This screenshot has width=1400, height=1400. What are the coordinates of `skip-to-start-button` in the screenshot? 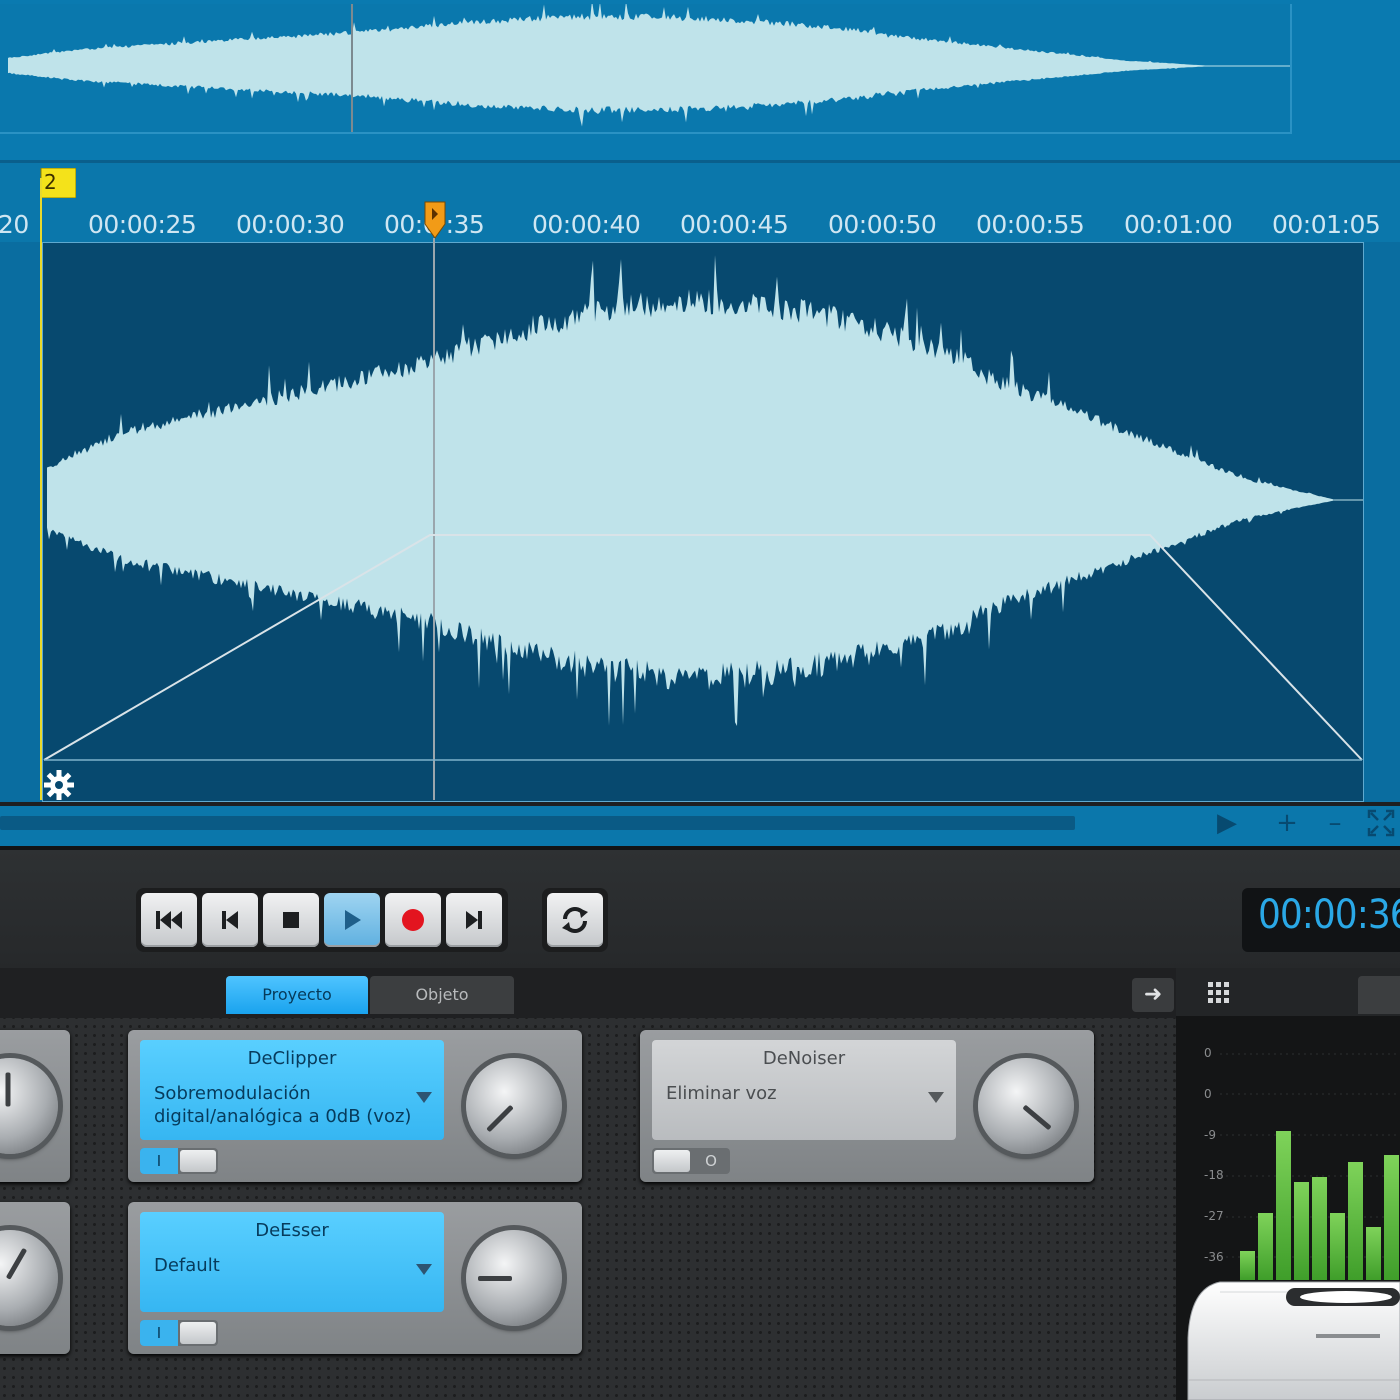 It's located at (169, 920).